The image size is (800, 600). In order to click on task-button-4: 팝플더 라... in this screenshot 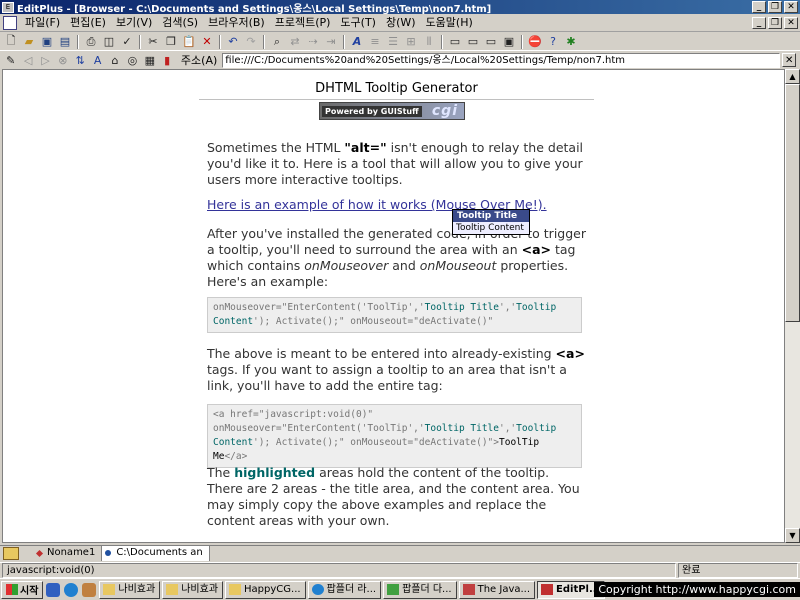, I will do `click(344, 589)`.